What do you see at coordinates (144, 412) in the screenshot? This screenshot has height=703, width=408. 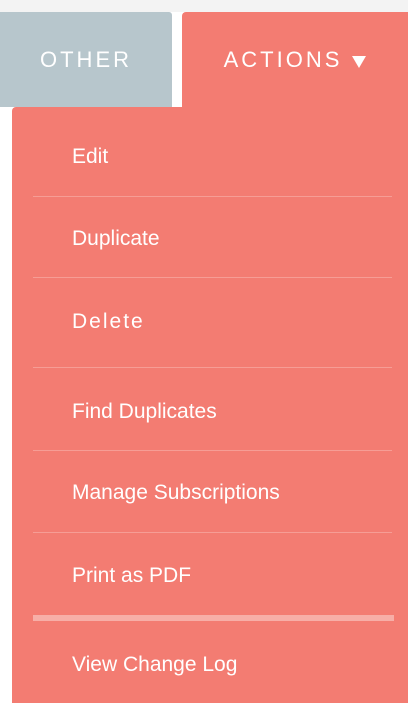 I see `menu-item-find-duplicates: Find Duplicates` at bounding box center [144, 412].